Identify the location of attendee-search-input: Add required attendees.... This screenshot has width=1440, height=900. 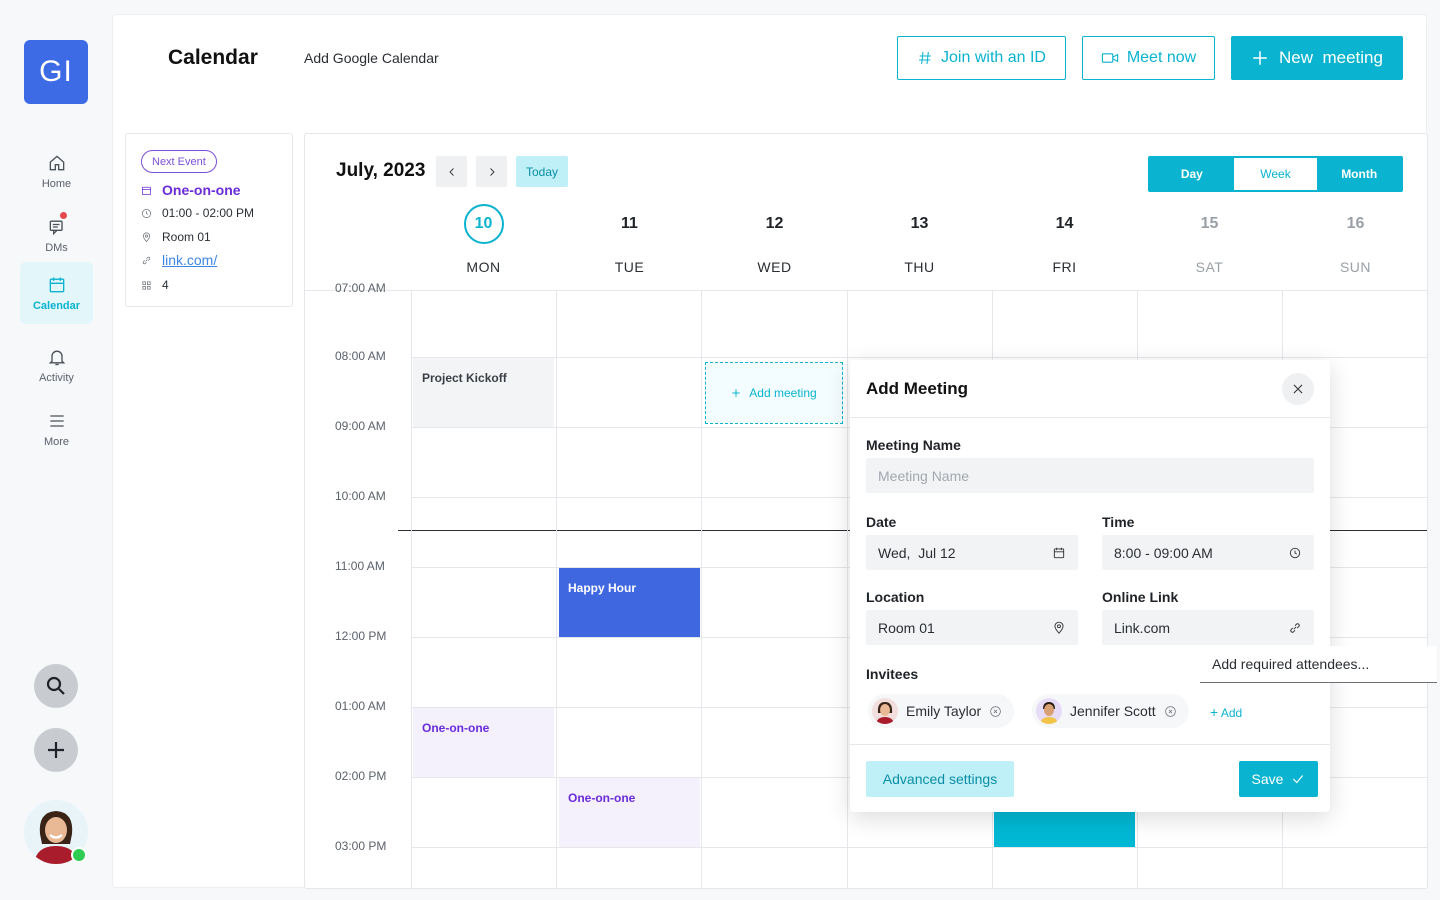
(1318, 664).